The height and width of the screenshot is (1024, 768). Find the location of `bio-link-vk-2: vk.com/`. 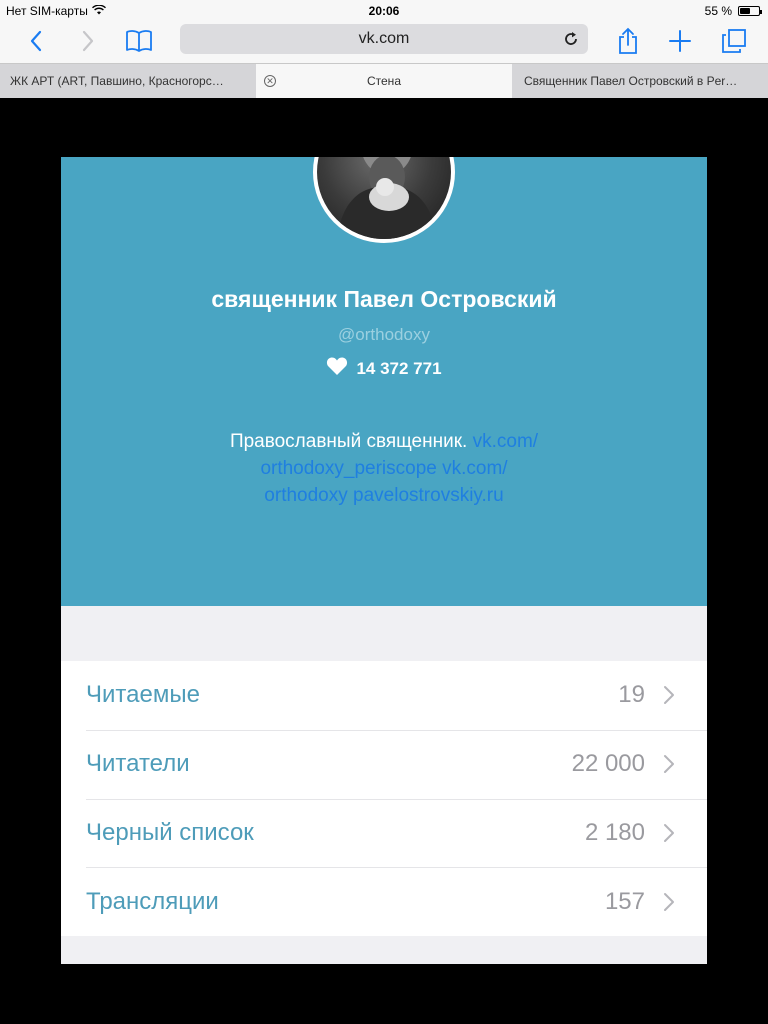

bio-link-vk-2: vk.com/ is located at coordinates (474, 468).